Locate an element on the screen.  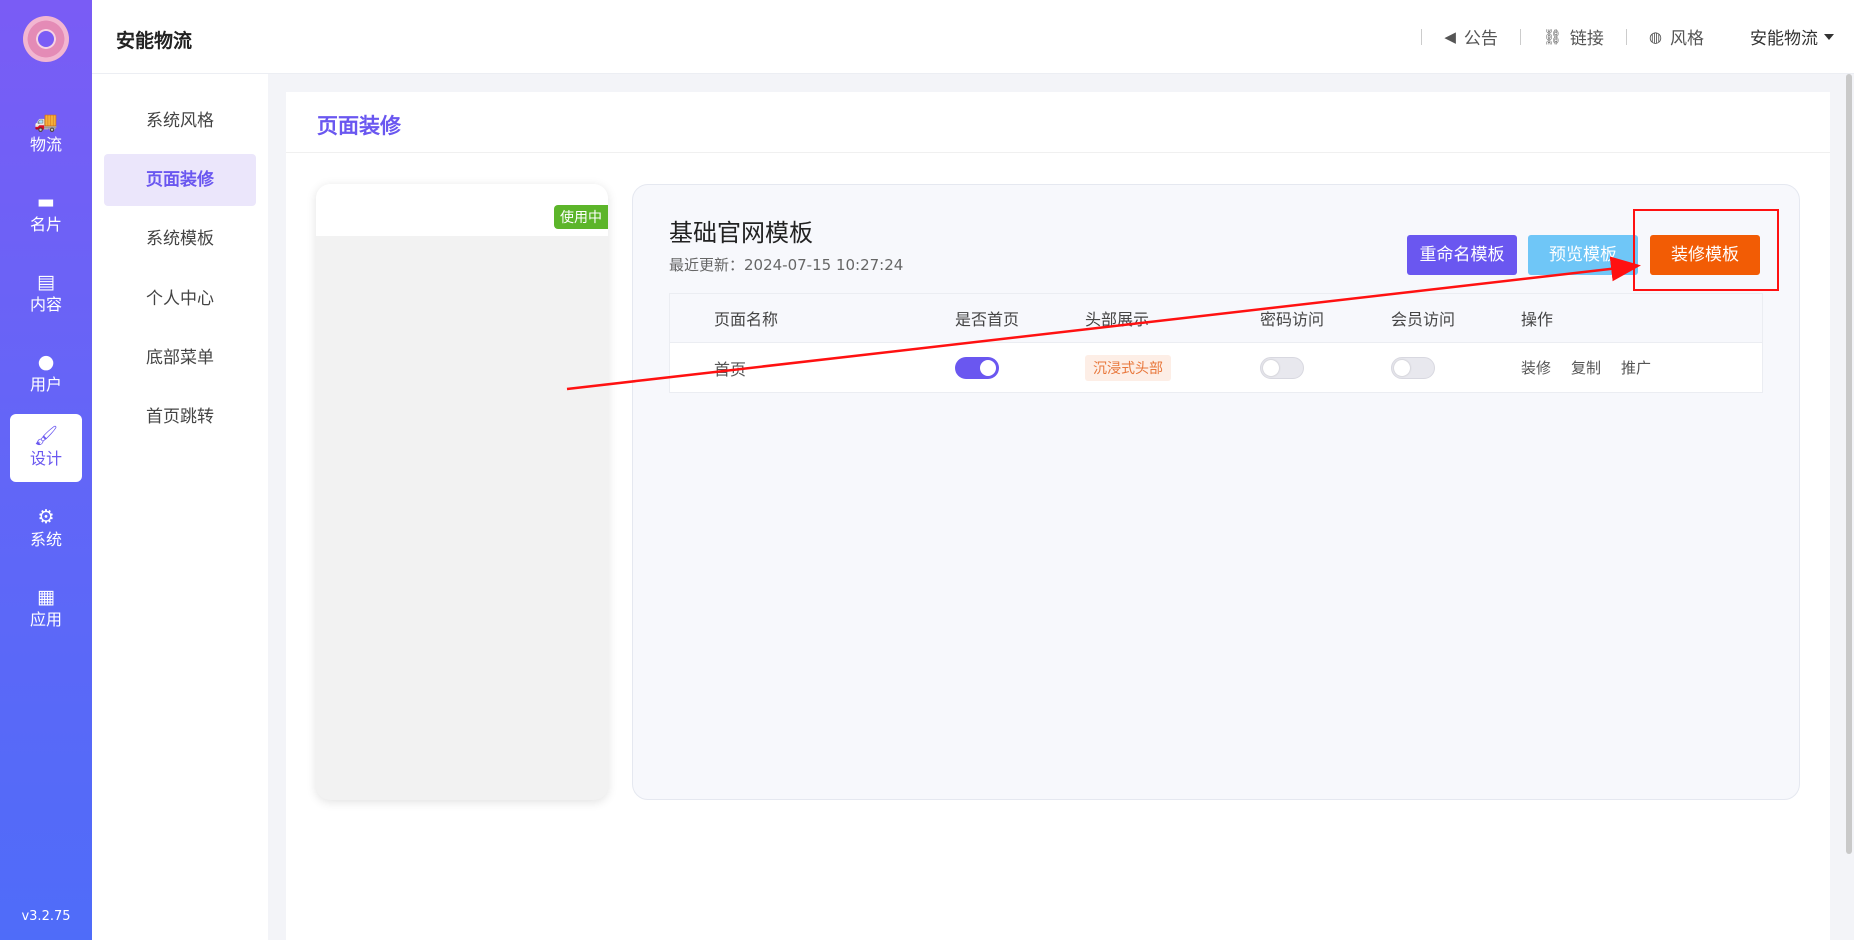
column-header: 页面名称 is located at coordinates (746, 319).